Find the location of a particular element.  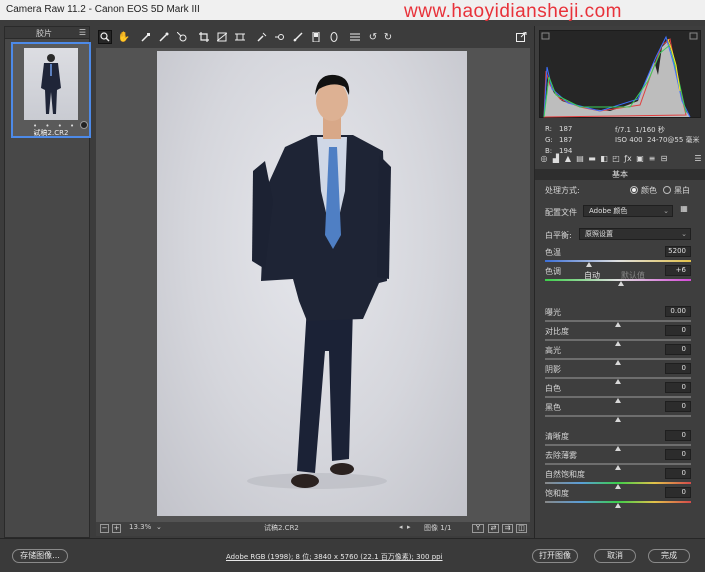

filmstrip-panel: 胶片 ☰ • • • • • 试稿2.CR2 is located at coordinates (47, 282).